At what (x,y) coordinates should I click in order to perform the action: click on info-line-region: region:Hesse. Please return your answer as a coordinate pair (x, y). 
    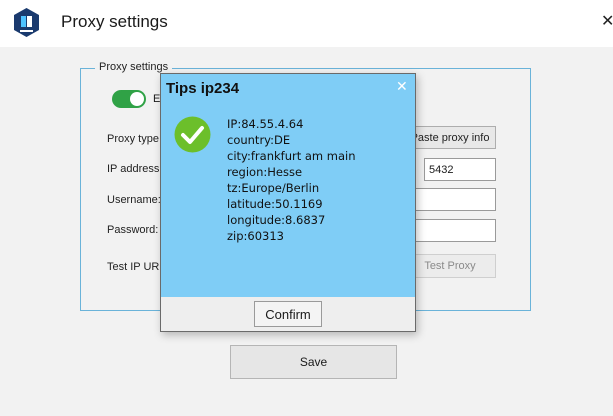
    Looking at the image, I should click on (265, 172).